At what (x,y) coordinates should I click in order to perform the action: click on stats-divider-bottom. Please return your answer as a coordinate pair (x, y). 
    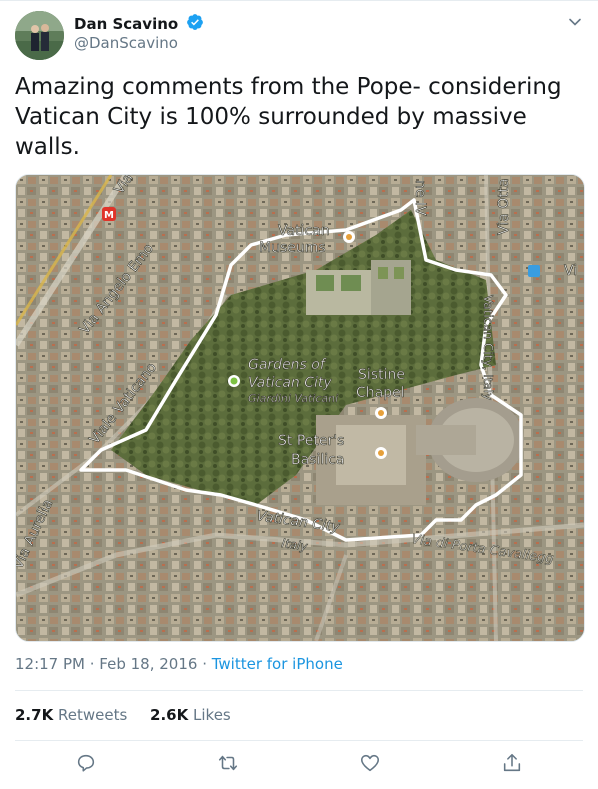
    Looking at the image, I should click on (299, 740).